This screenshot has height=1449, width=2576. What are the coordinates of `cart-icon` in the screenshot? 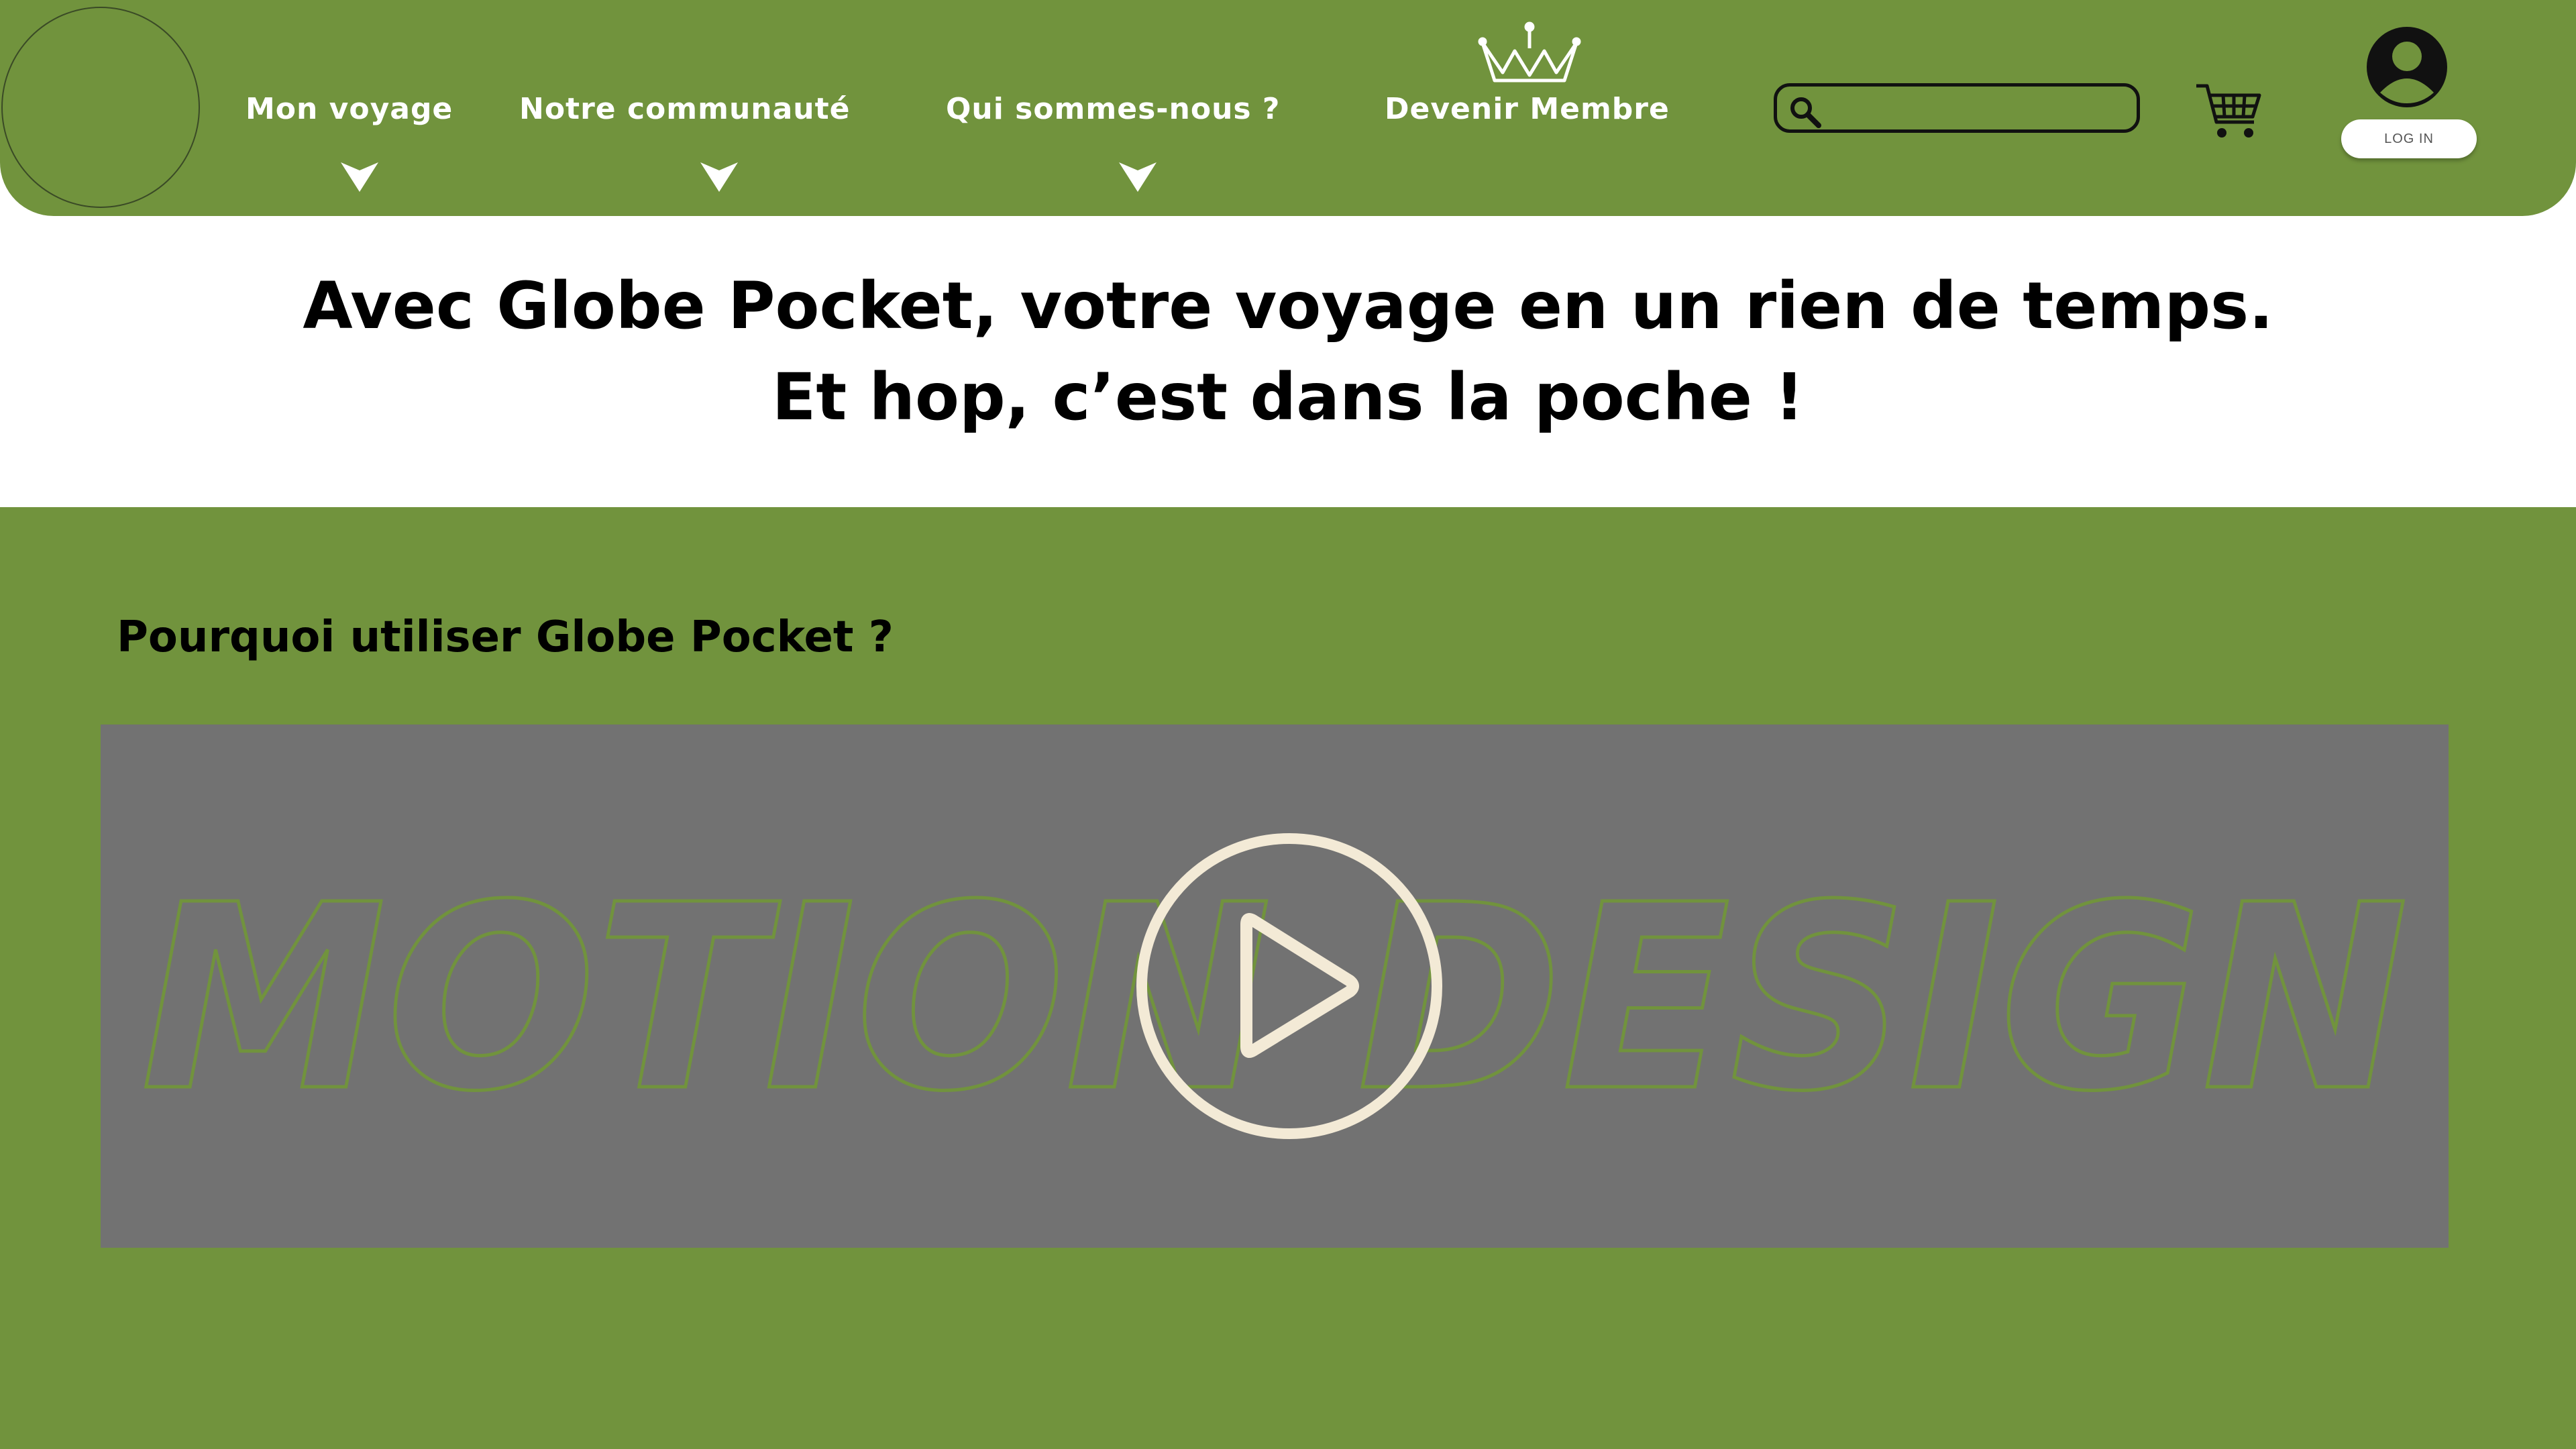 It's located at (2228, 111).